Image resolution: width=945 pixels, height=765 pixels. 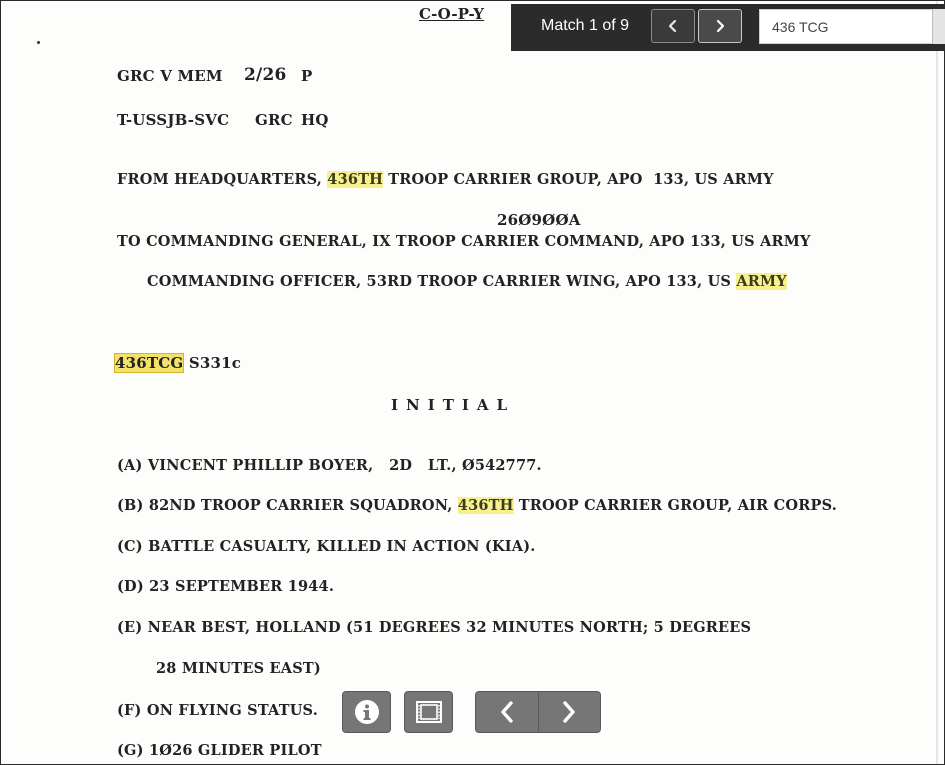 I want to click on item-g: (G) 1Ø26 GLIDER PILOT, so click(x=219, y=750).